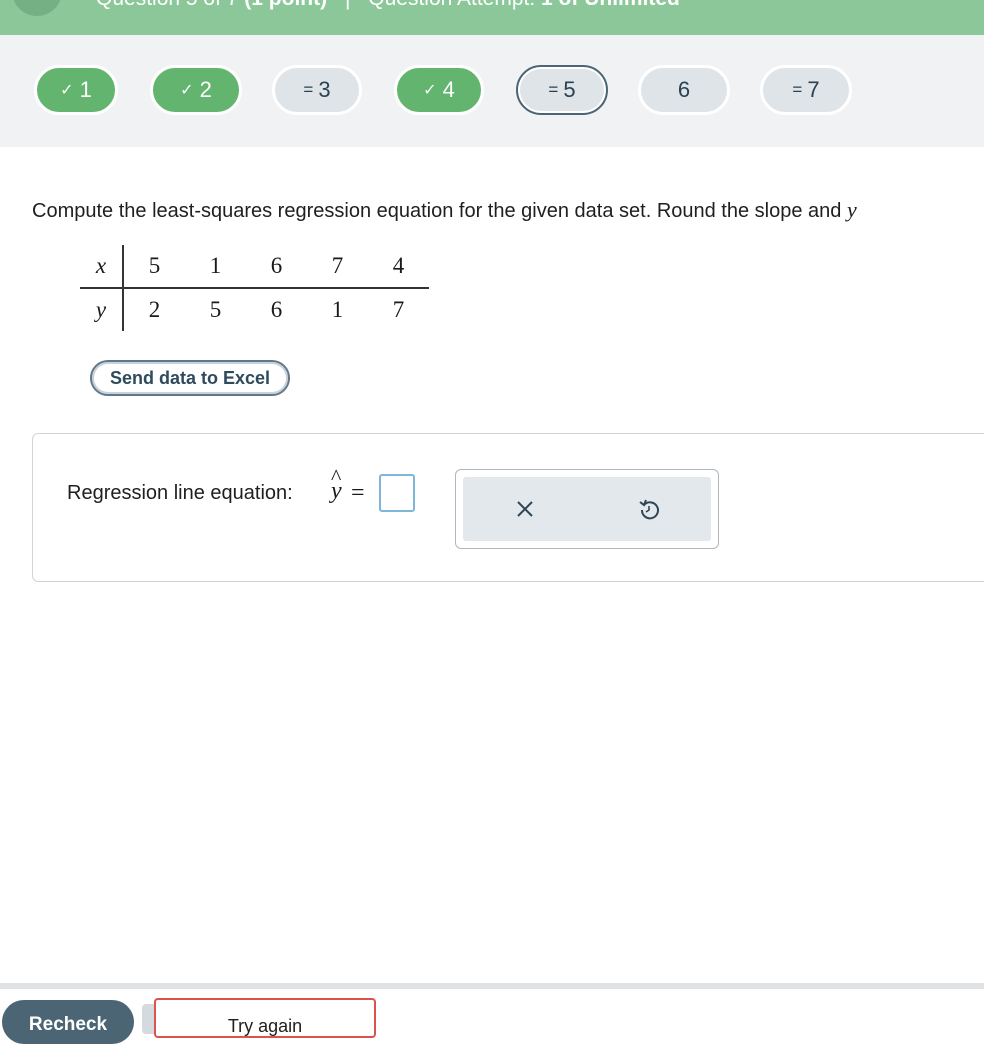  Describe the element at coordinates (285, 5) in the screenshot. I see `points-label: (1 point)` at that location.